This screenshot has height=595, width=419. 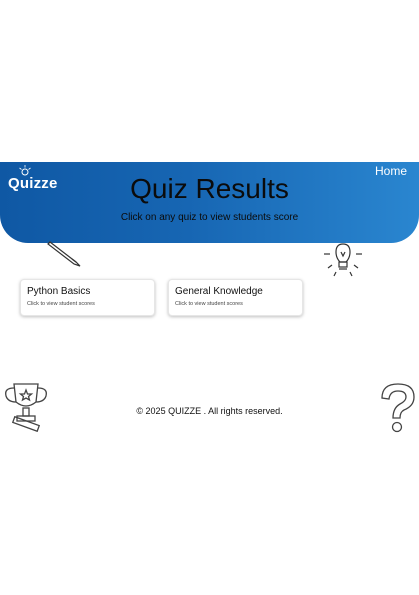 I want to click on quiz-card-title: Python Basics, so click(x=59, y=291).